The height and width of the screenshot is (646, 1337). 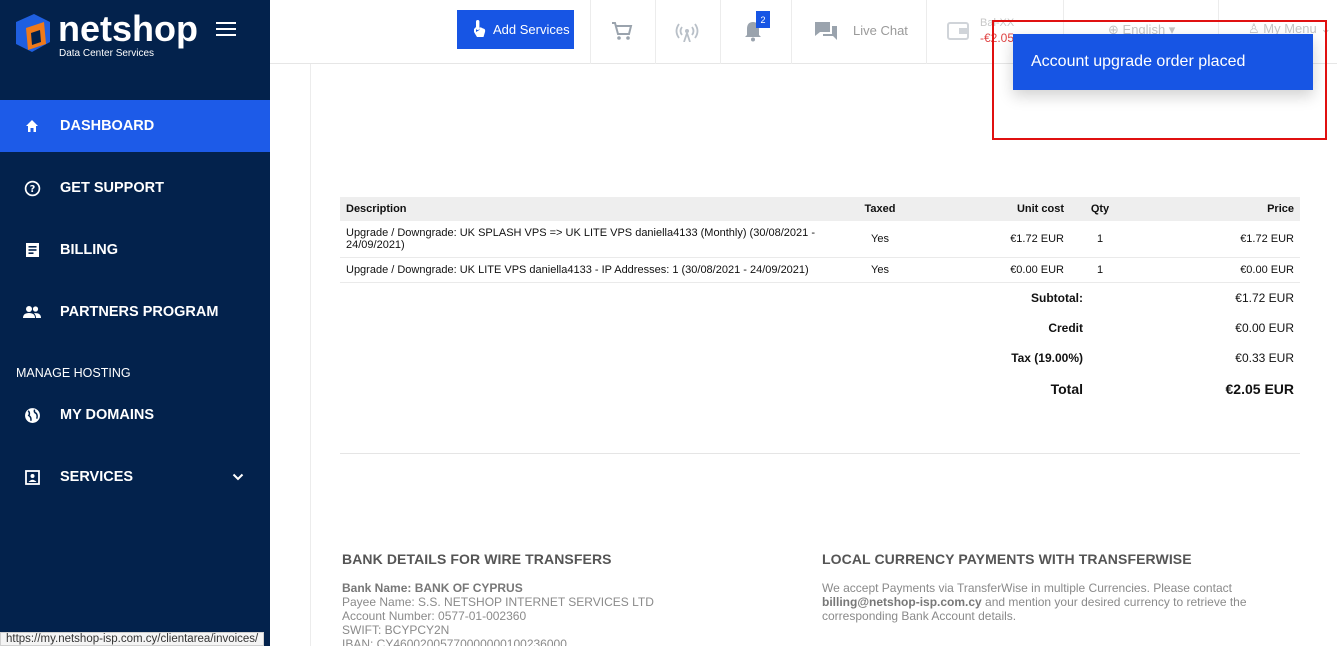 What do you see at coordinates (826, 31) in the screenshot?
I see `chat-icon` at bounding box center [826, 31].